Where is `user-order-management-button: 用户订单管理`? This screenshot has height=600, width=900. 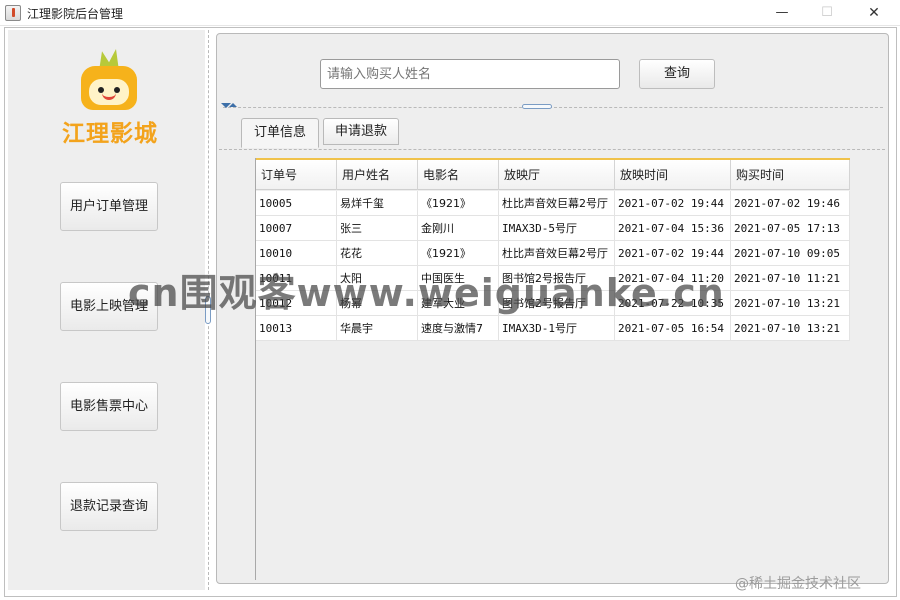 user-order-management-button: 用户订单管理 is located at coordinates (109, 206).